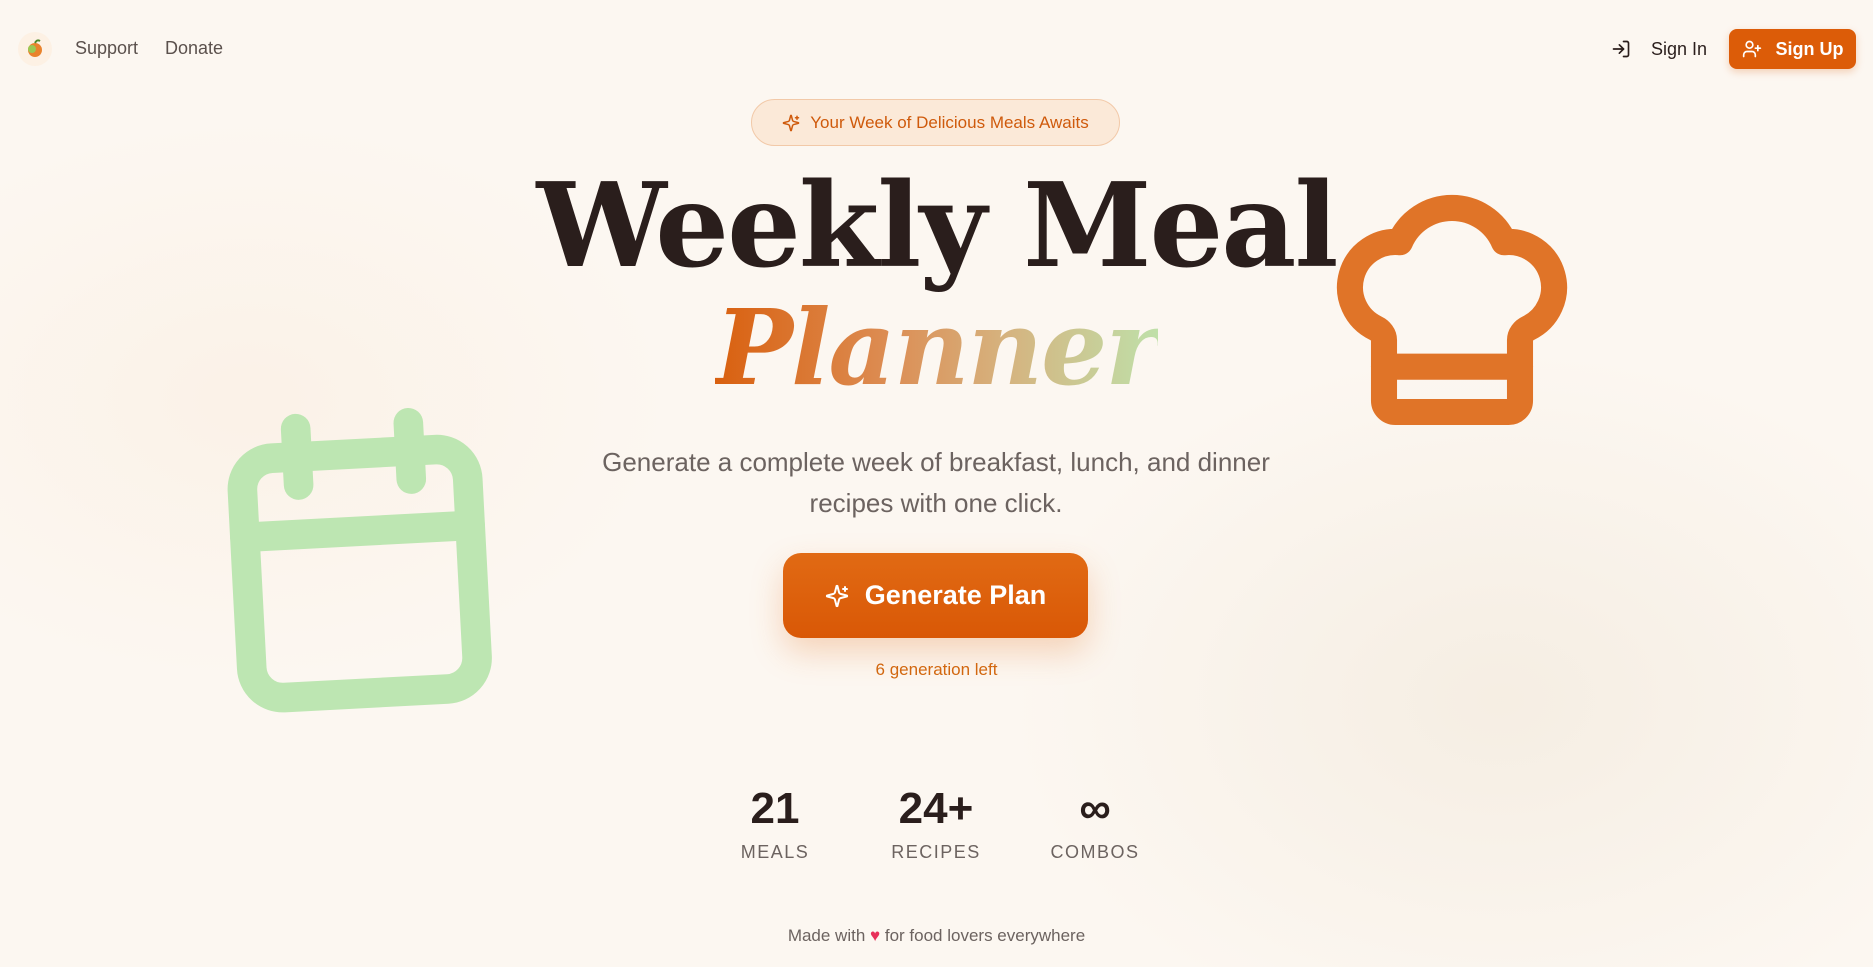 This screenshot has height=967, width=1873. I want to click on heart-icon: ♥, so click(875, 935).